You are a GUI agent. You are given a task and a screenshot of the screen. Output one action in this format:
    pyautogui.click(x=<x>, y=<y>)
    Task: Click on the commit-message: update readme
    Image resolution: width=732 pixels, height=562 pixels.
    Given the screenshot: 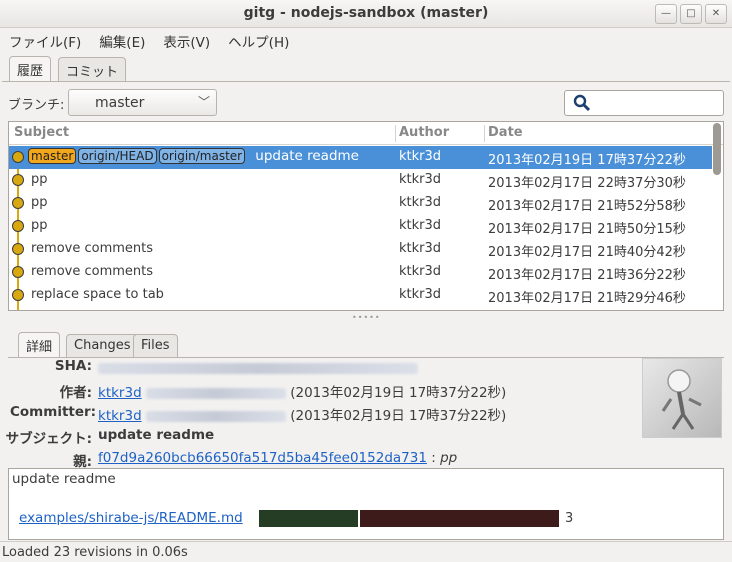 What is the action you would take?
    pyautogui.click(x=64, y=479)
    